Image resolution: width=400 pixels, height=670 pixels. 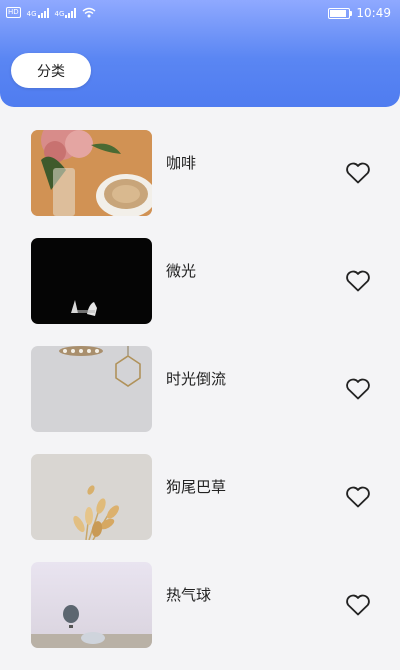 I want to click on dried-grass-photo, so click(x=91, y=497).